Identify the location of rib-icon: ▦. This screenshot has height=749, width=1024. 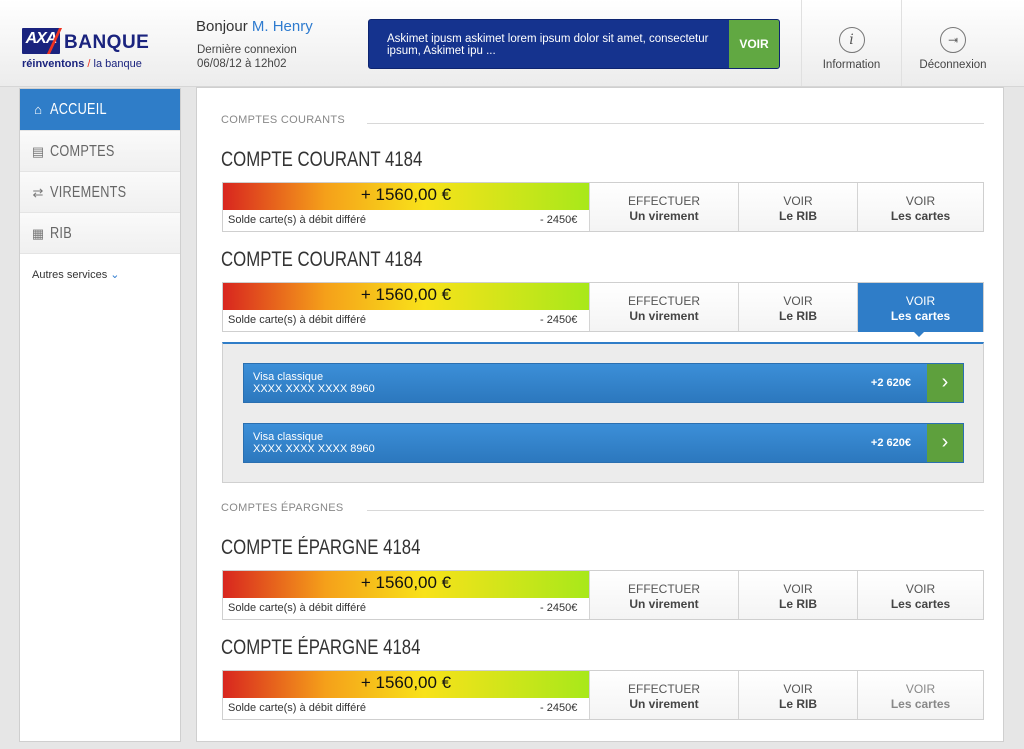
(38, 233).